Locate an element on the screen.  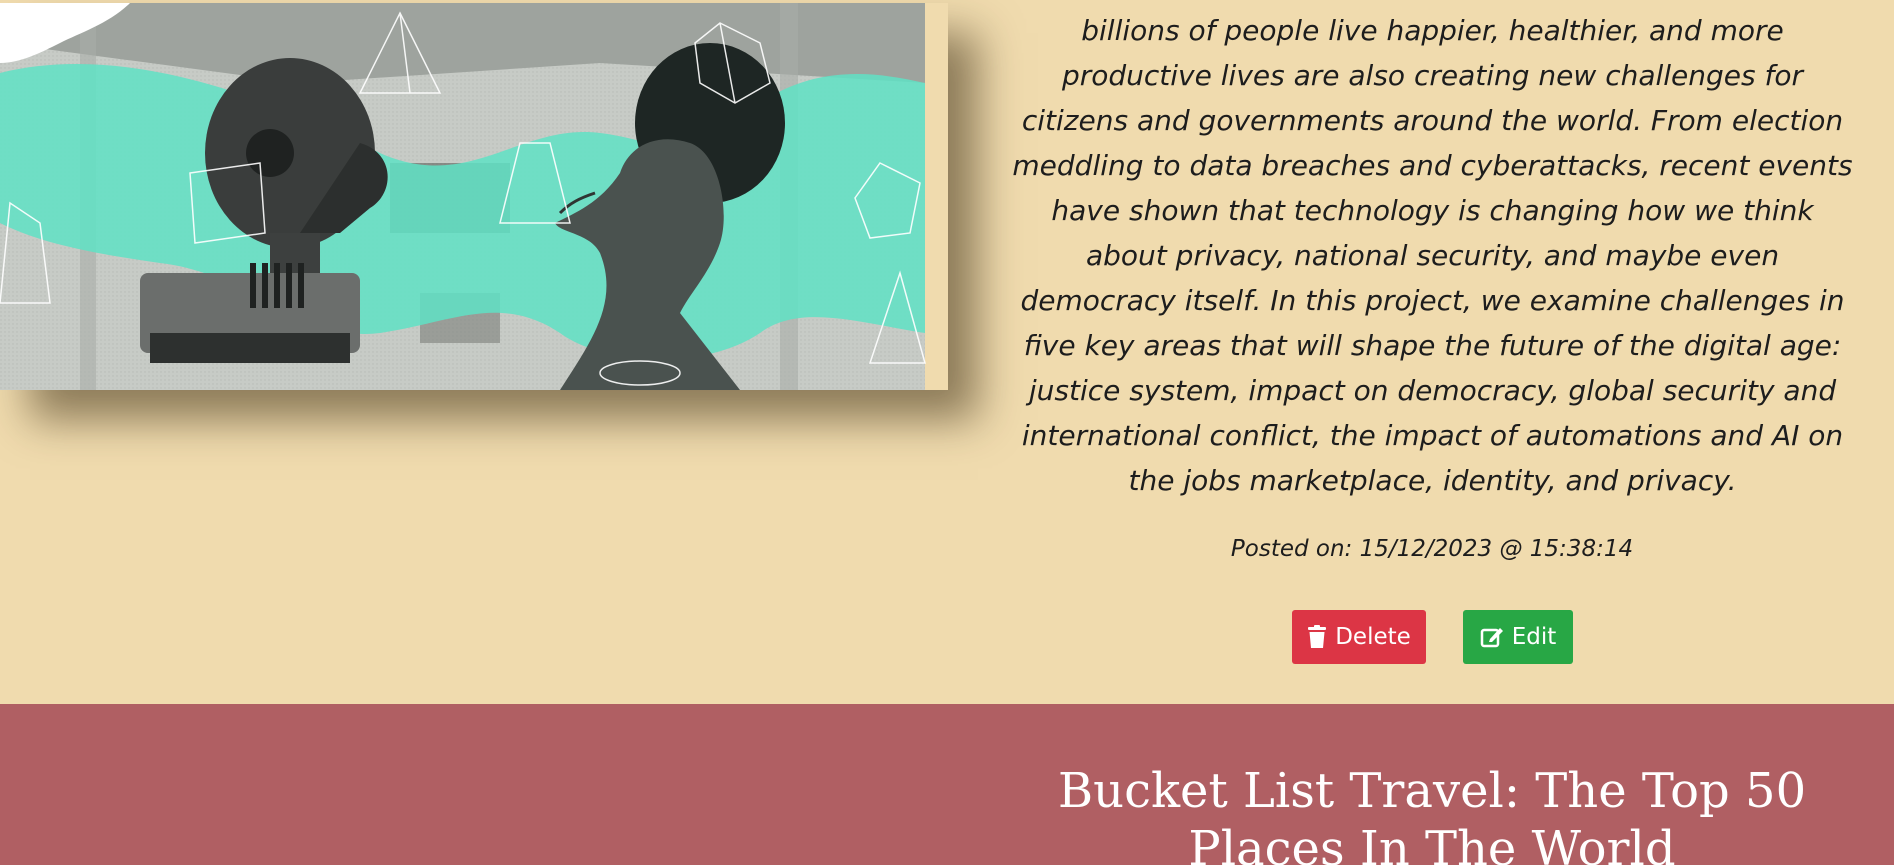
delete-button: Delete is located at coordinates (1359, 637).